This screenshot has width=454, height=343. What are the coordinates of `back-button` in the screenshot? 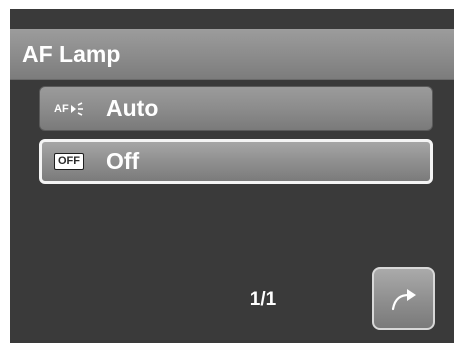 It's located at (403, 298).